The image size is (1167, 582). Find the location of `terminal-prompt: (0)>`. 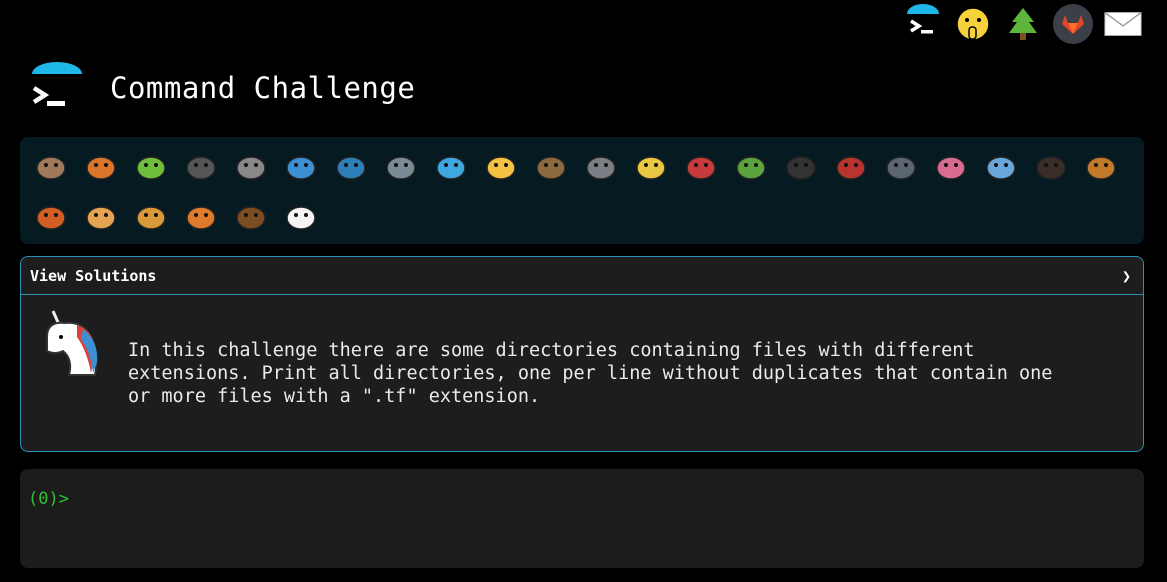

terminal-prompt: (0)> is located at coordinates (48, 499).